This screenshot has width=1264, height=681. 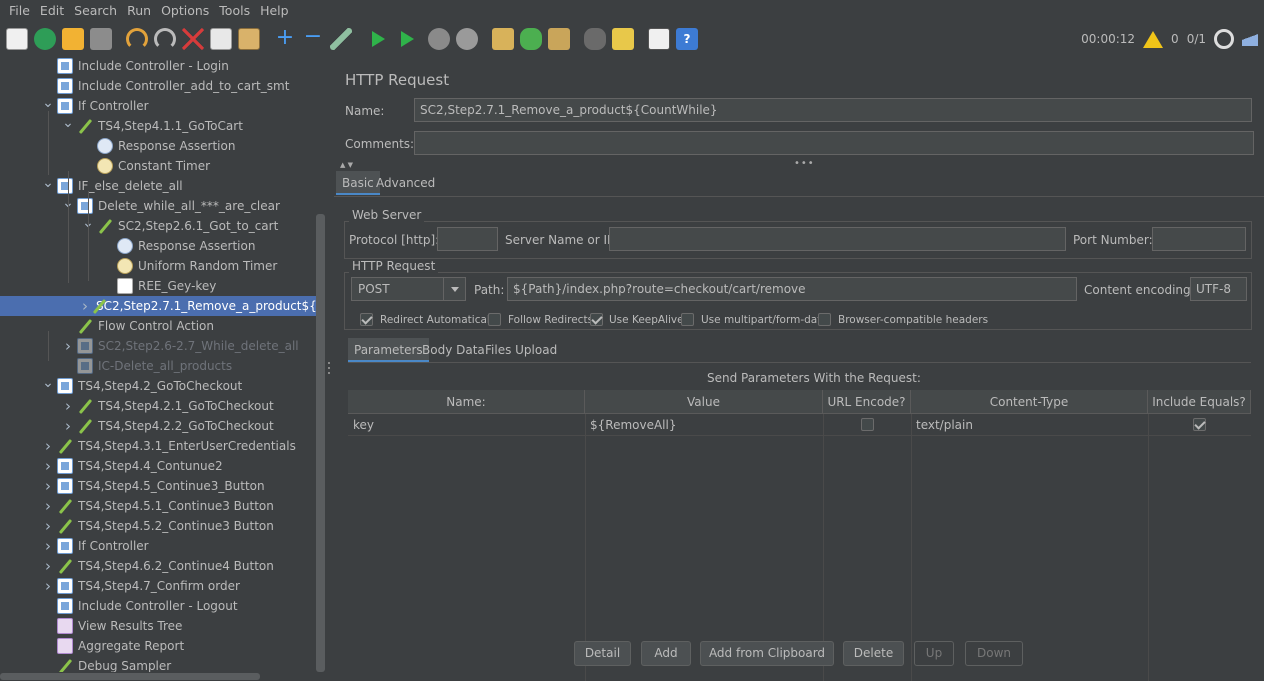 I want to click on tree-node: ⌄ TS4,Step4.2_GoToCheckout, so click(x=142, y=386).